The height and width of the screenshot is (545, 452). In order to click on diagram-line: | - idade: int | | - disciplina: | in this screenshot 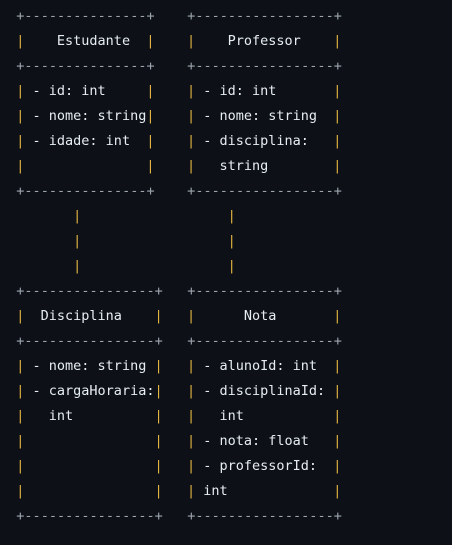, I will do `click(179, 141)`.